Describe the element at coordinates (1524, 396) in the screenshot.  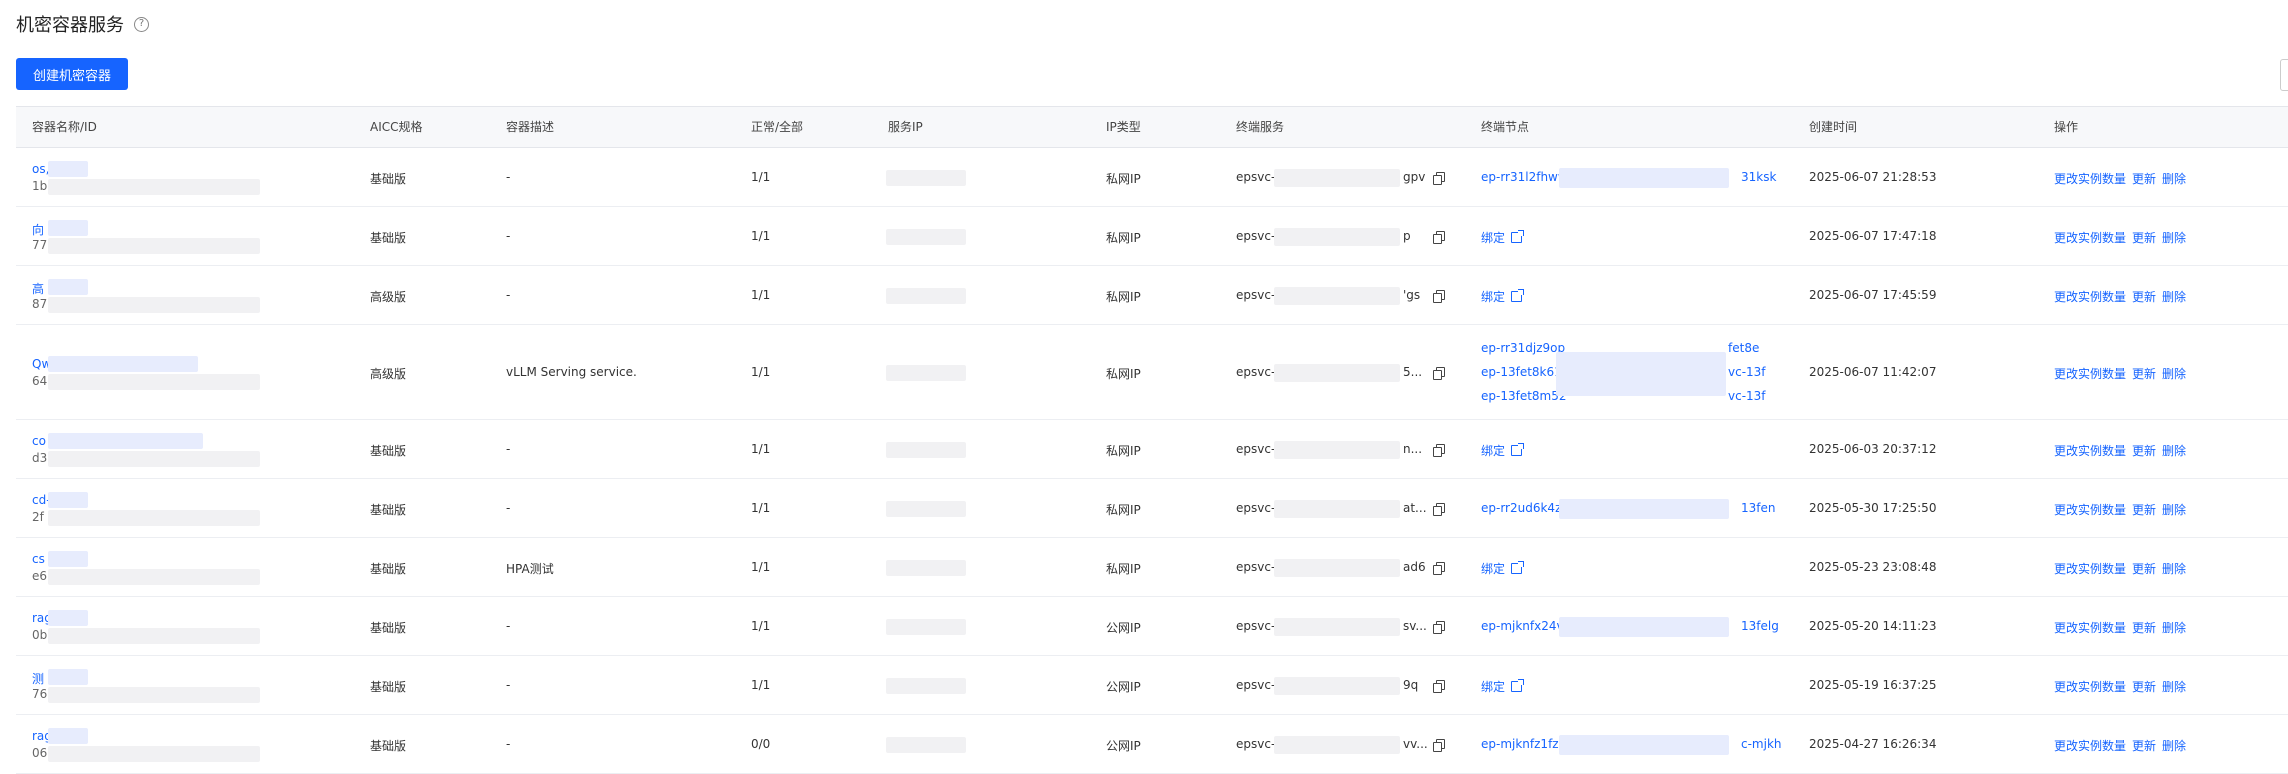
I see `endpoint-node-link: ep-13fet8m52` at that location.